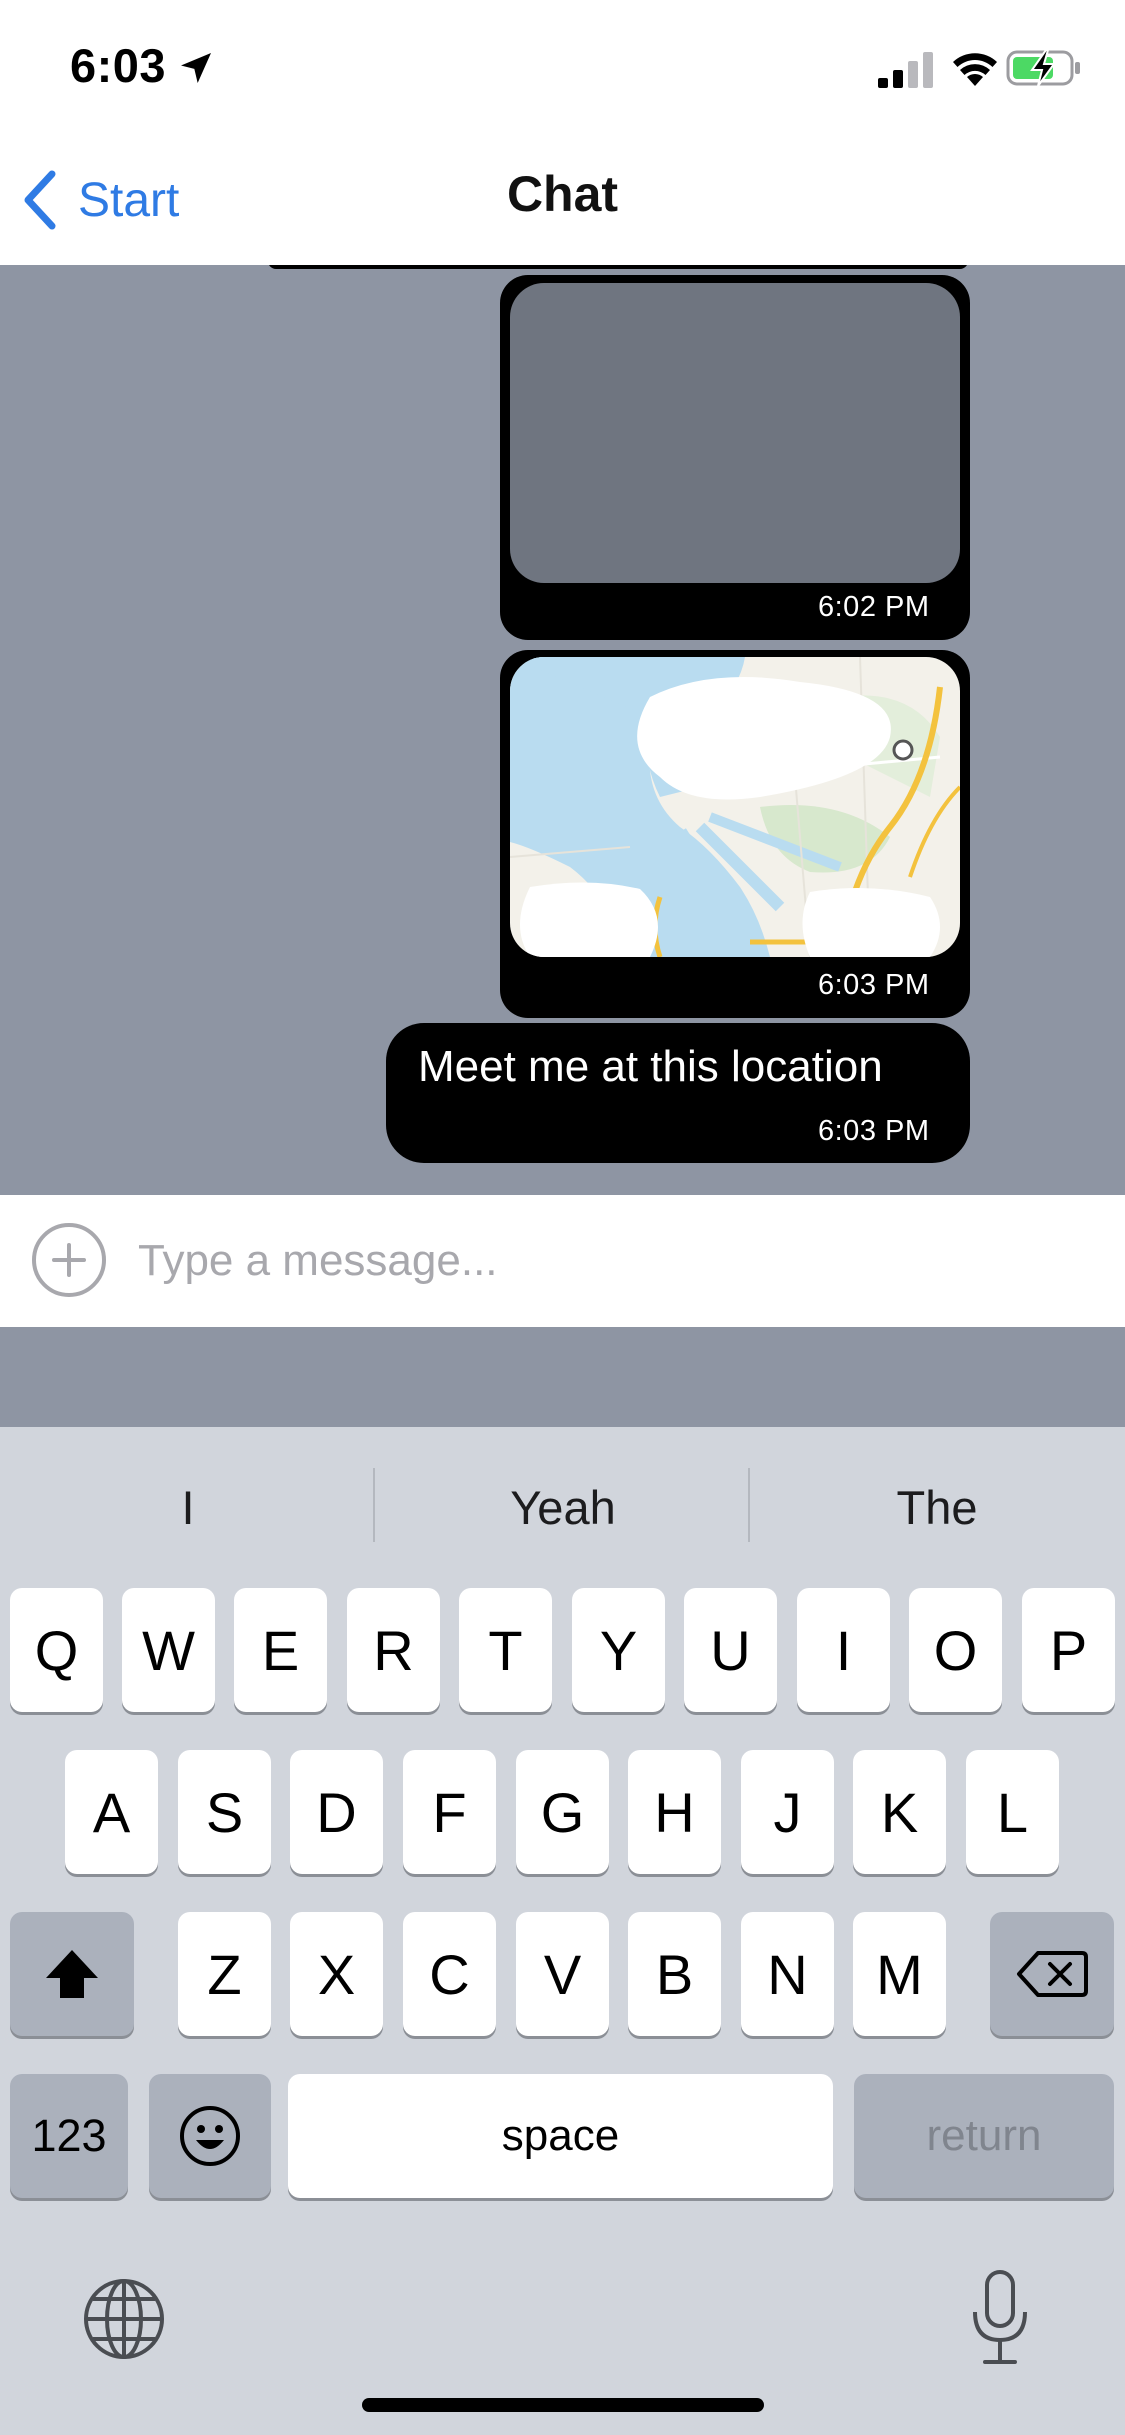 The width and height of the screenshot is (1125, 2435). Describe the element at coordinates (1068, 1650) in the screenshot. I see `key-p: P` at that location.